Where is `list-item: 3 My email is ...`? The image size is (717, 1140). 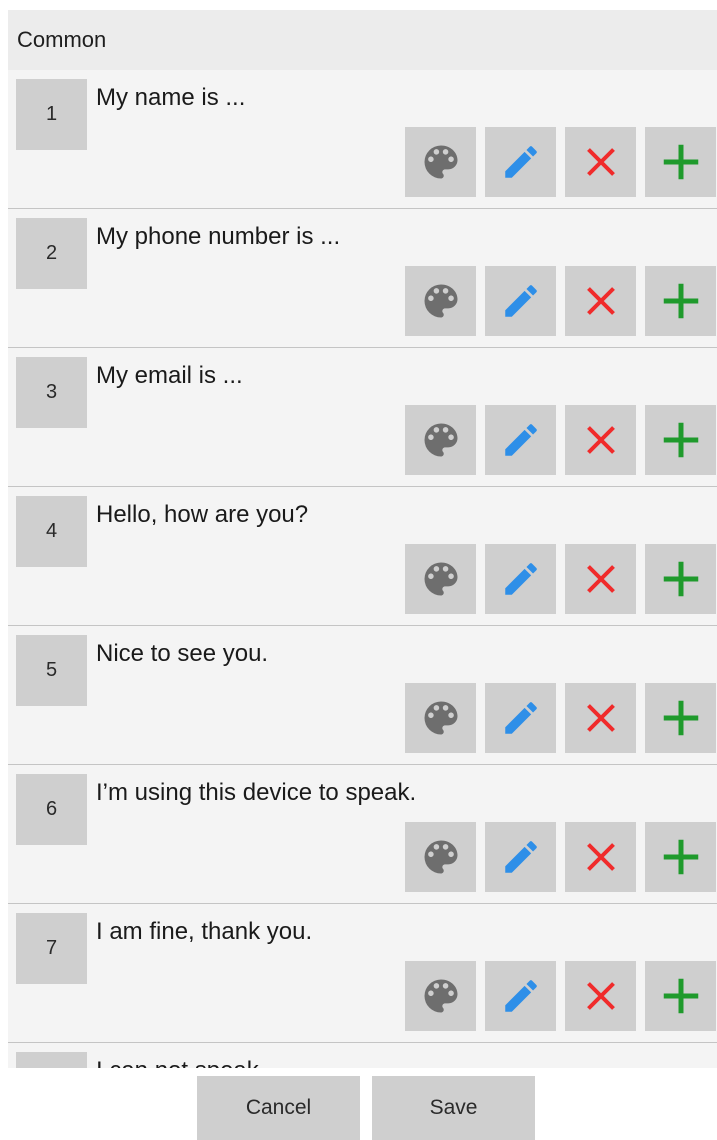
list-item: 3 My email is ... is located at coordinates (362, 417).